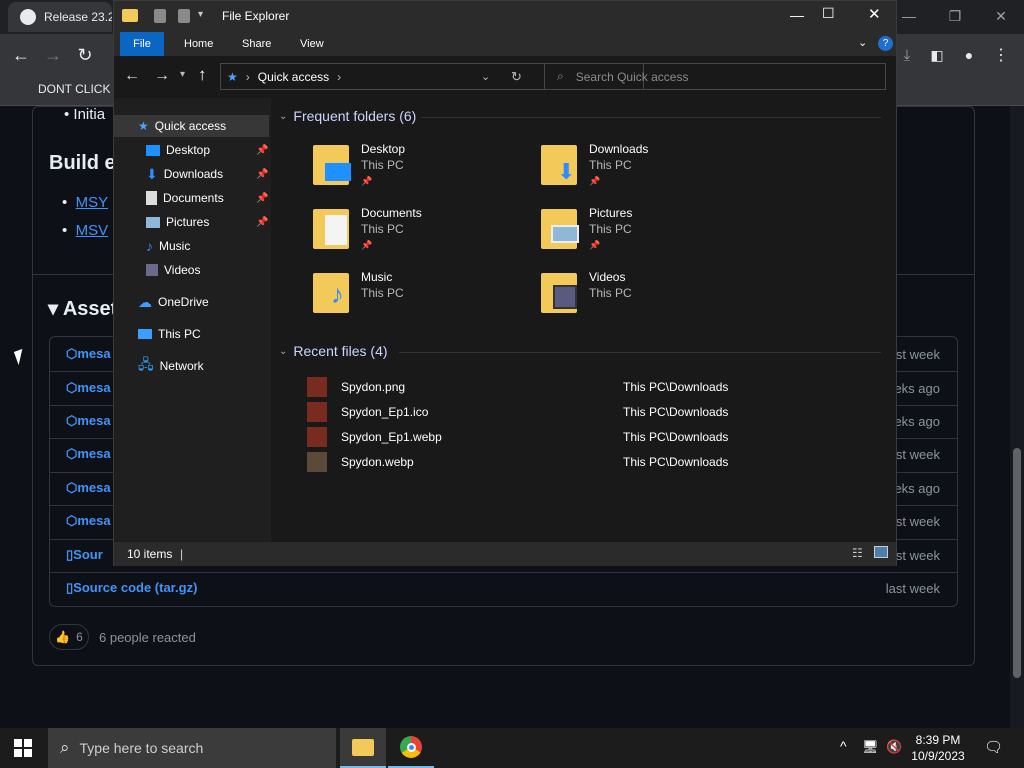 Image resolution: width=1024 pixels, height=768 pixels. I want to click on folder-icon, so click(363, 747).